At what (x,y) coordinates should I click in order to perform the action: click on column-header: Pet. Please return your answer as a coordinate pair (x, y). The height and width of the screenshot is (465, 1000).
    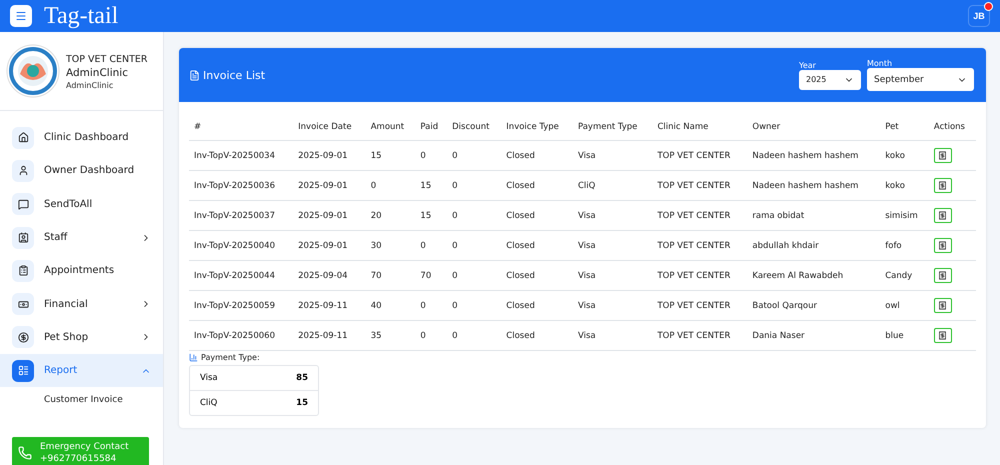
    Looking at the image, I should click on (904, 127).